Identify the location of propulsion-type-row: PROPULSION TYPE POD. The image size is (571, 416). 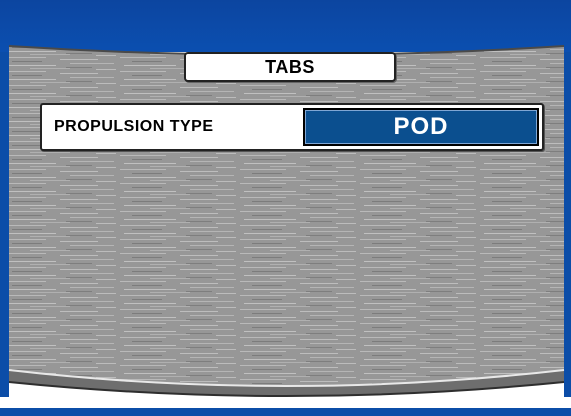
(292, 127).